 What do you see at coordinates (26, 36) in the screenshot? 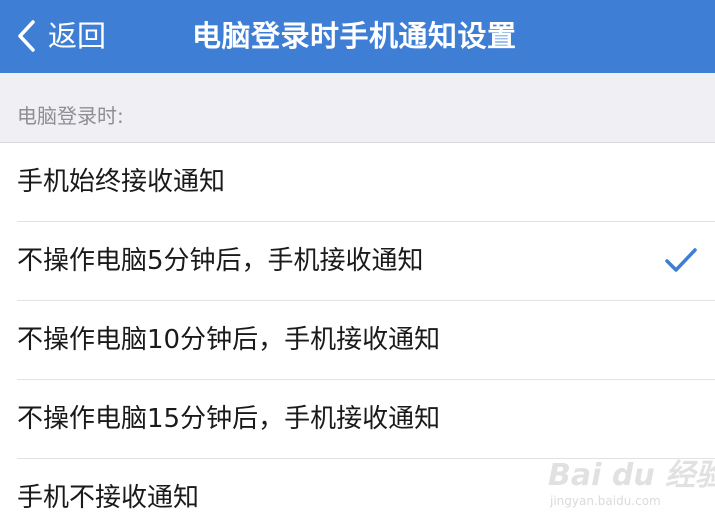
I see `chevron-left-icon` at bounding box center [26, 36].